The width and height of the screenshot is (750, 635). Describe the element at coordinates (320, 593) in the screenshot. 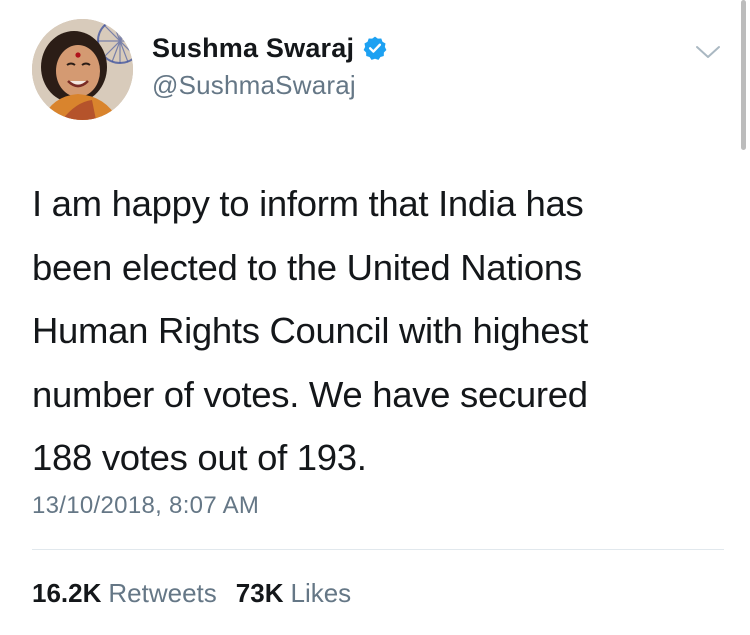

I see `likes-label: Likes` at that location.